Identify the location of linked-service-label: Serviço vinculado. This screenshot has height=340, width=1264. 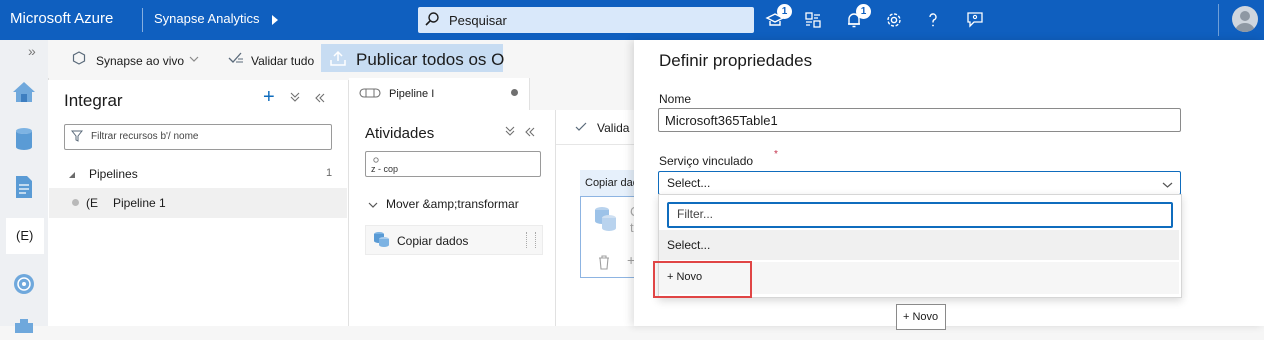
(706, 161).